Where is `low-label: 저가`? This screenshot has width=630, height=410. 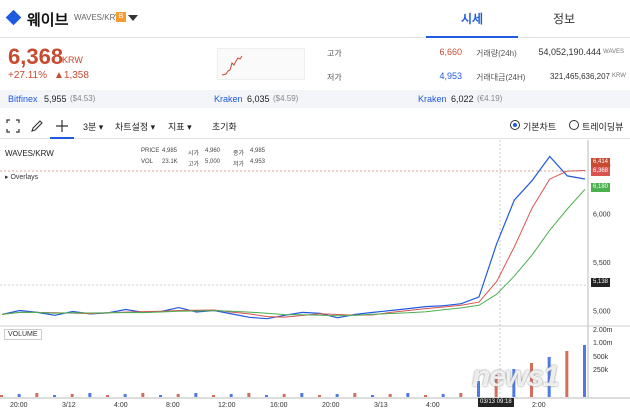
low-label: 저가 is located at coordinates (334, 77).